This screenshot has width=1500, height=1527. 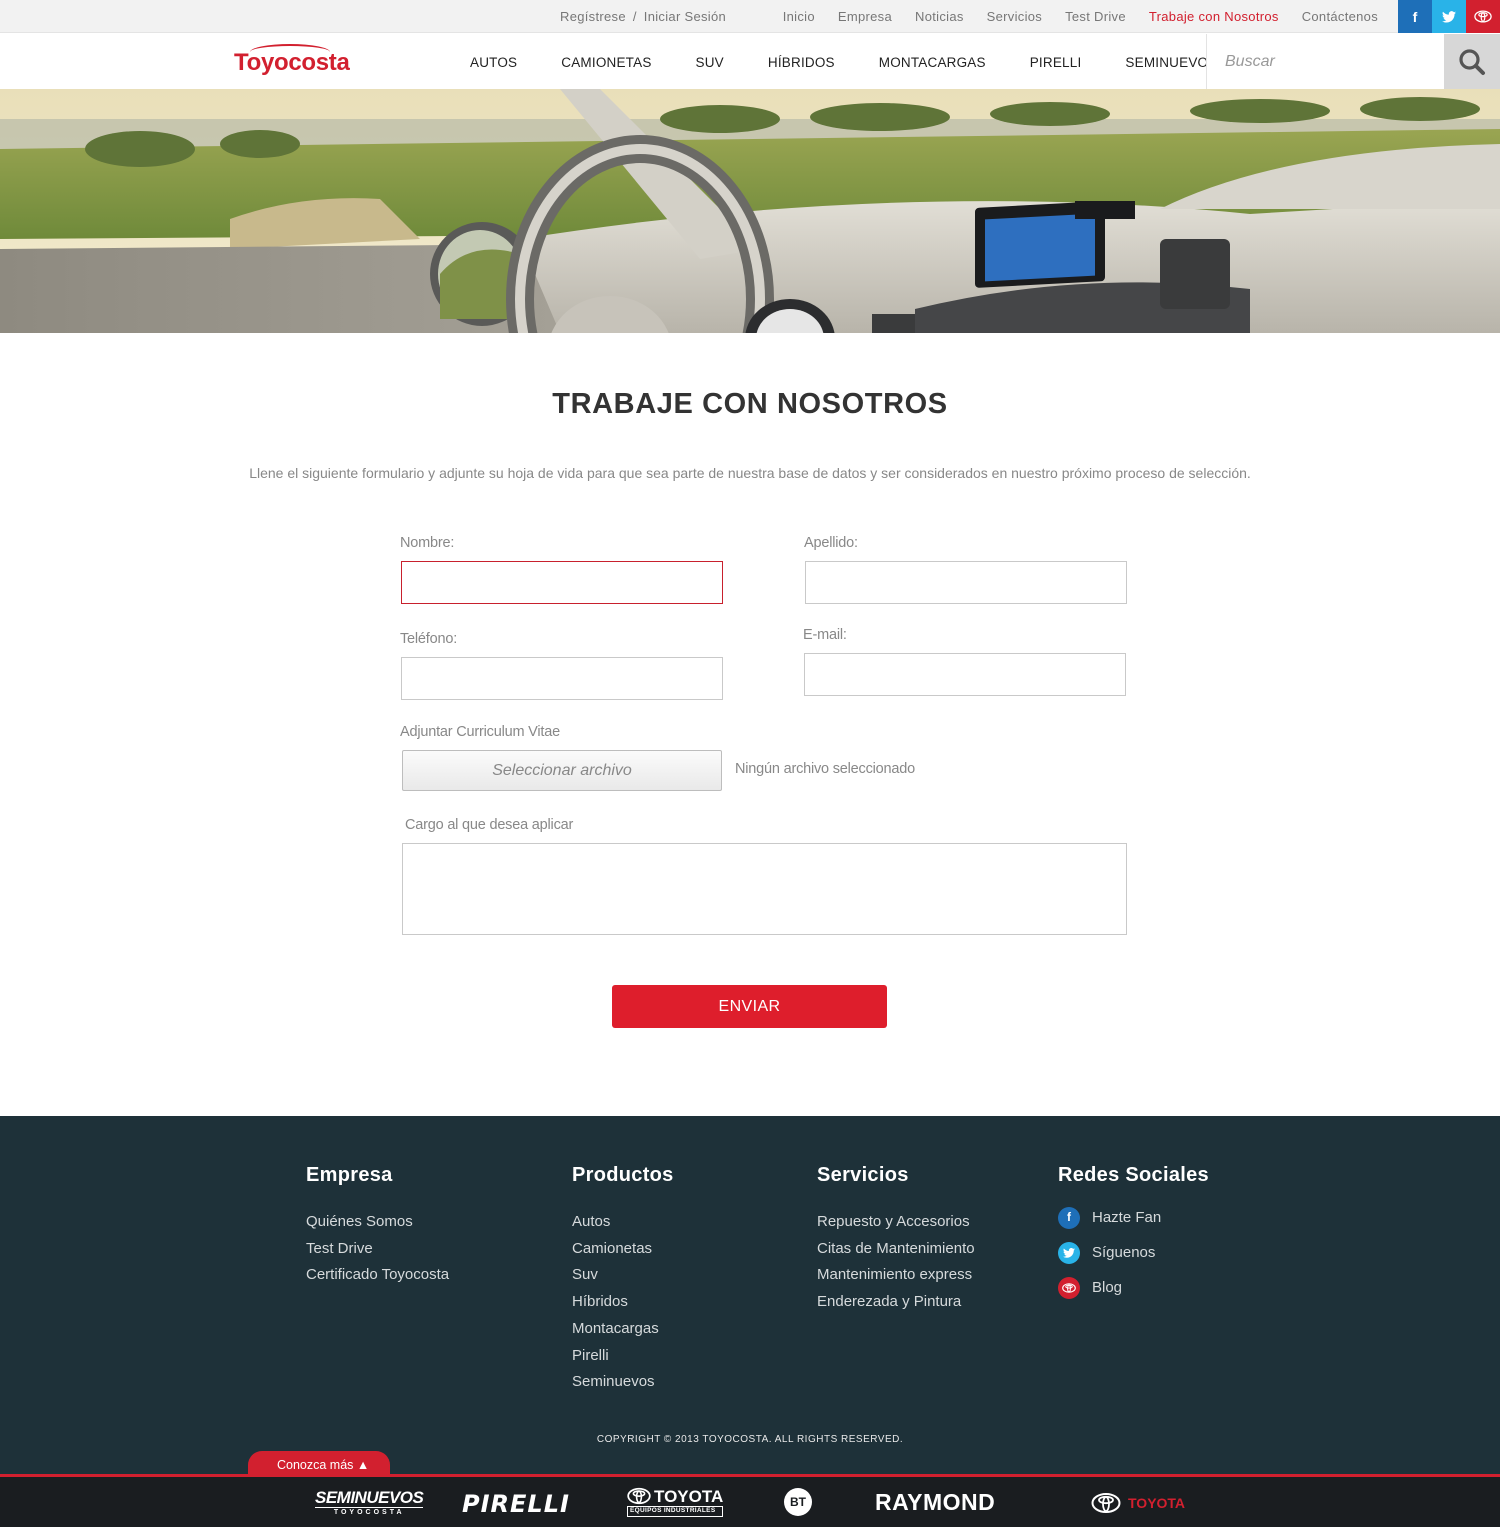 I want to click on auth-links: Regístrese / Iniciar Sesión, so click(x=643, y=16).